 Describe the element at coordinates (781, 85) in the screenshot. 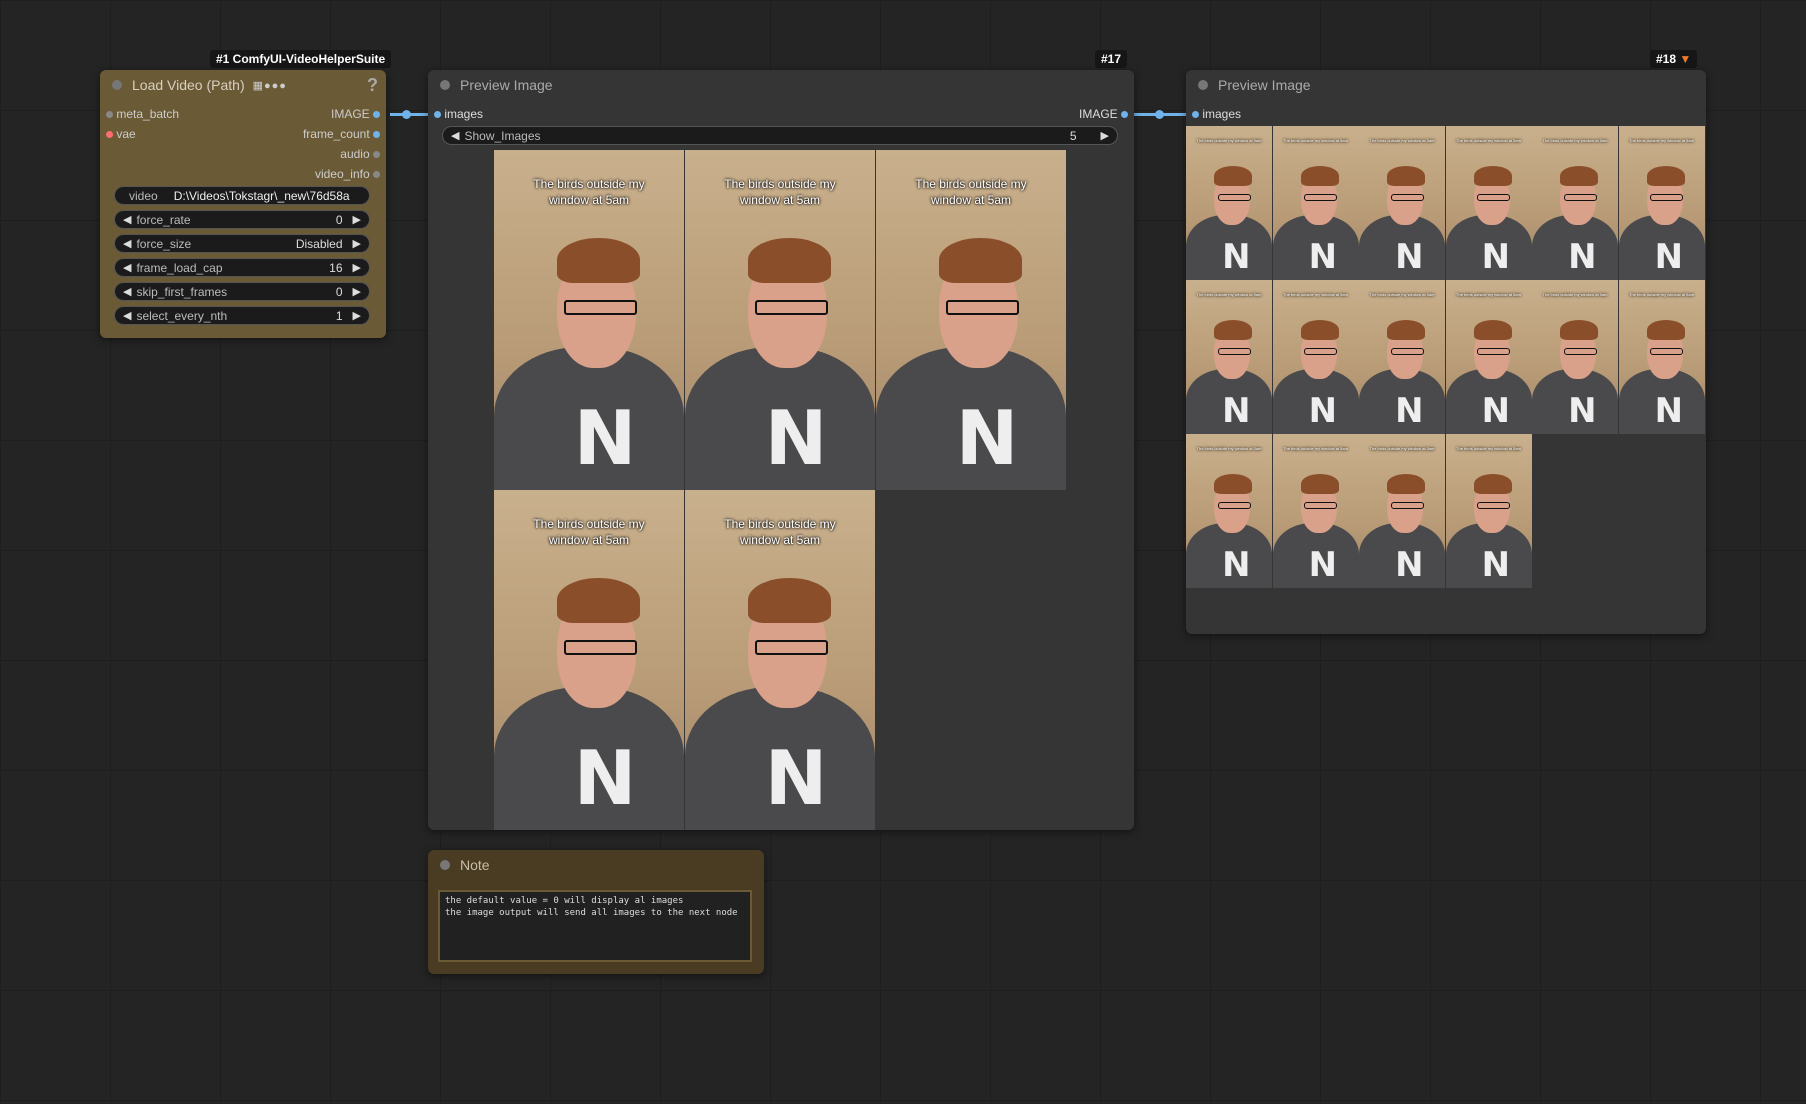

I see `preview17-title-bar: Preview Image` at that location.